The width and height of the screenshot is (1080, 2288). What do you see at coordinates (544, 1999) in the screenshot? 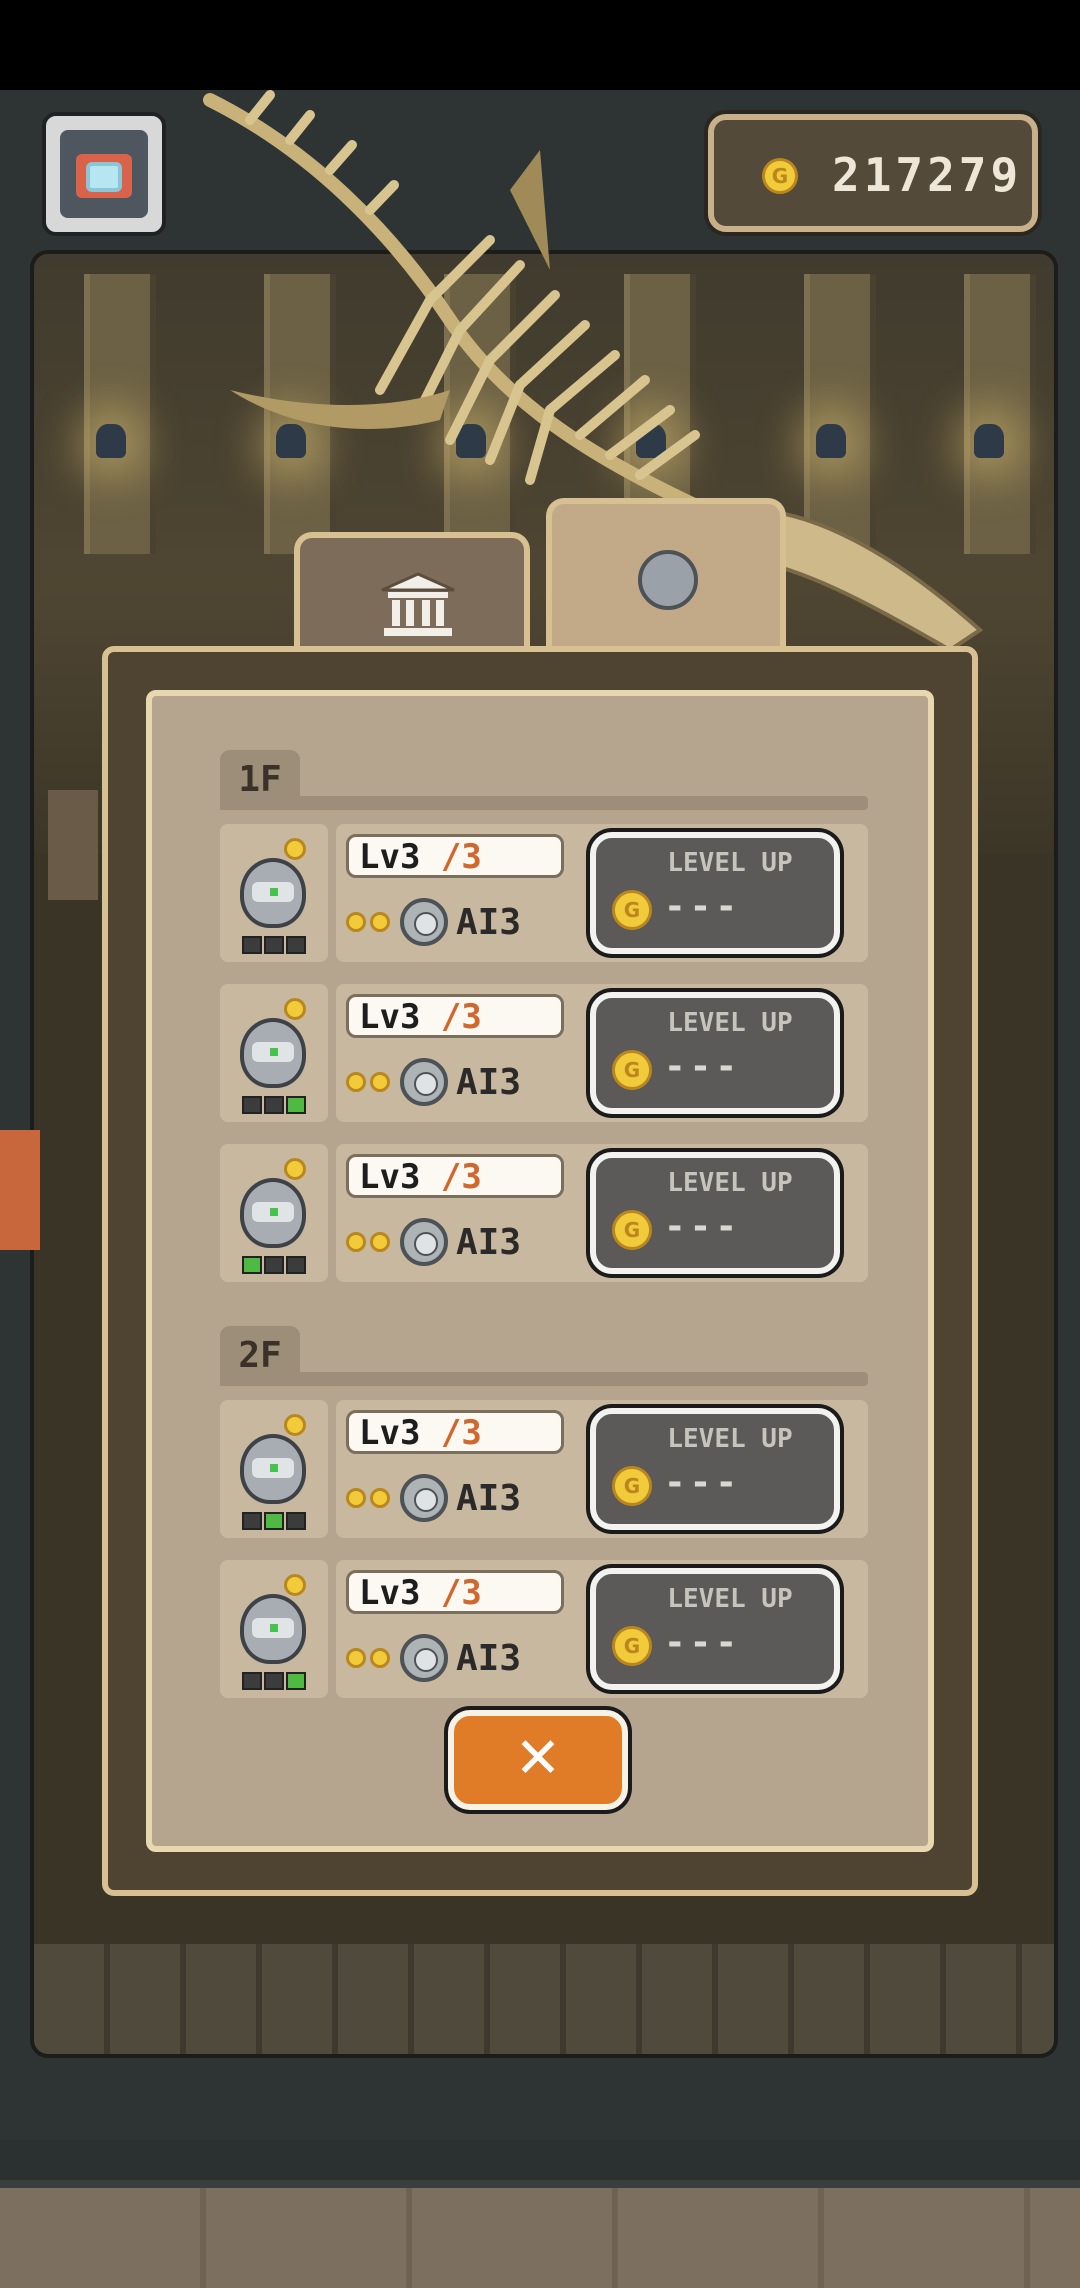
I see `hall-floor` at bounding box center [544, 1999].